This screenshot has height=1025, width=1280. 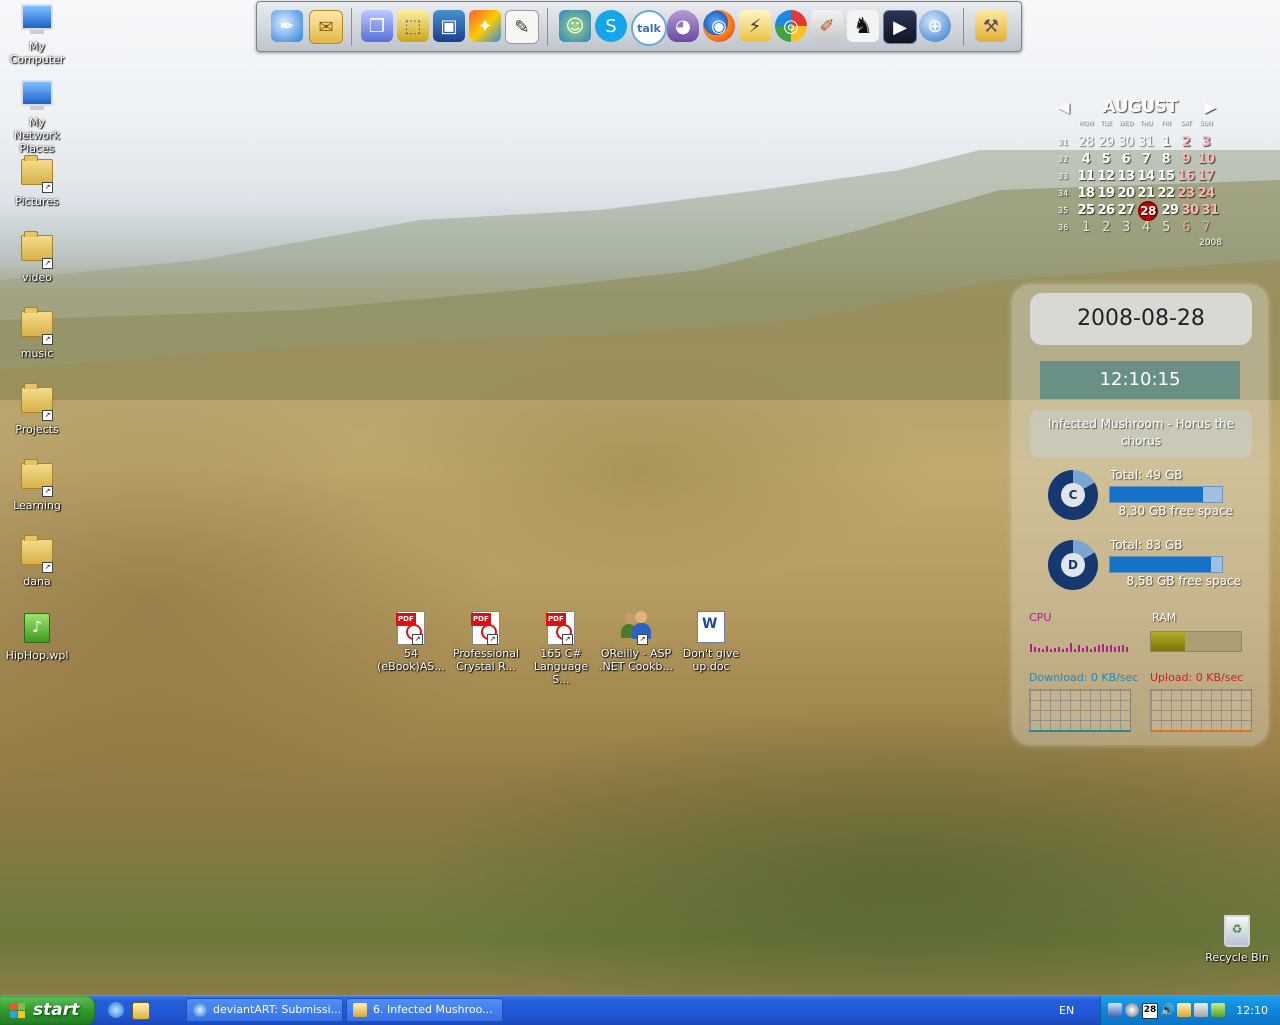 What do you see at coordinates (1218, 1010) in the screenshot?
I see `safely-remove-hardware-icon` at bounding box center [1218, 1010].